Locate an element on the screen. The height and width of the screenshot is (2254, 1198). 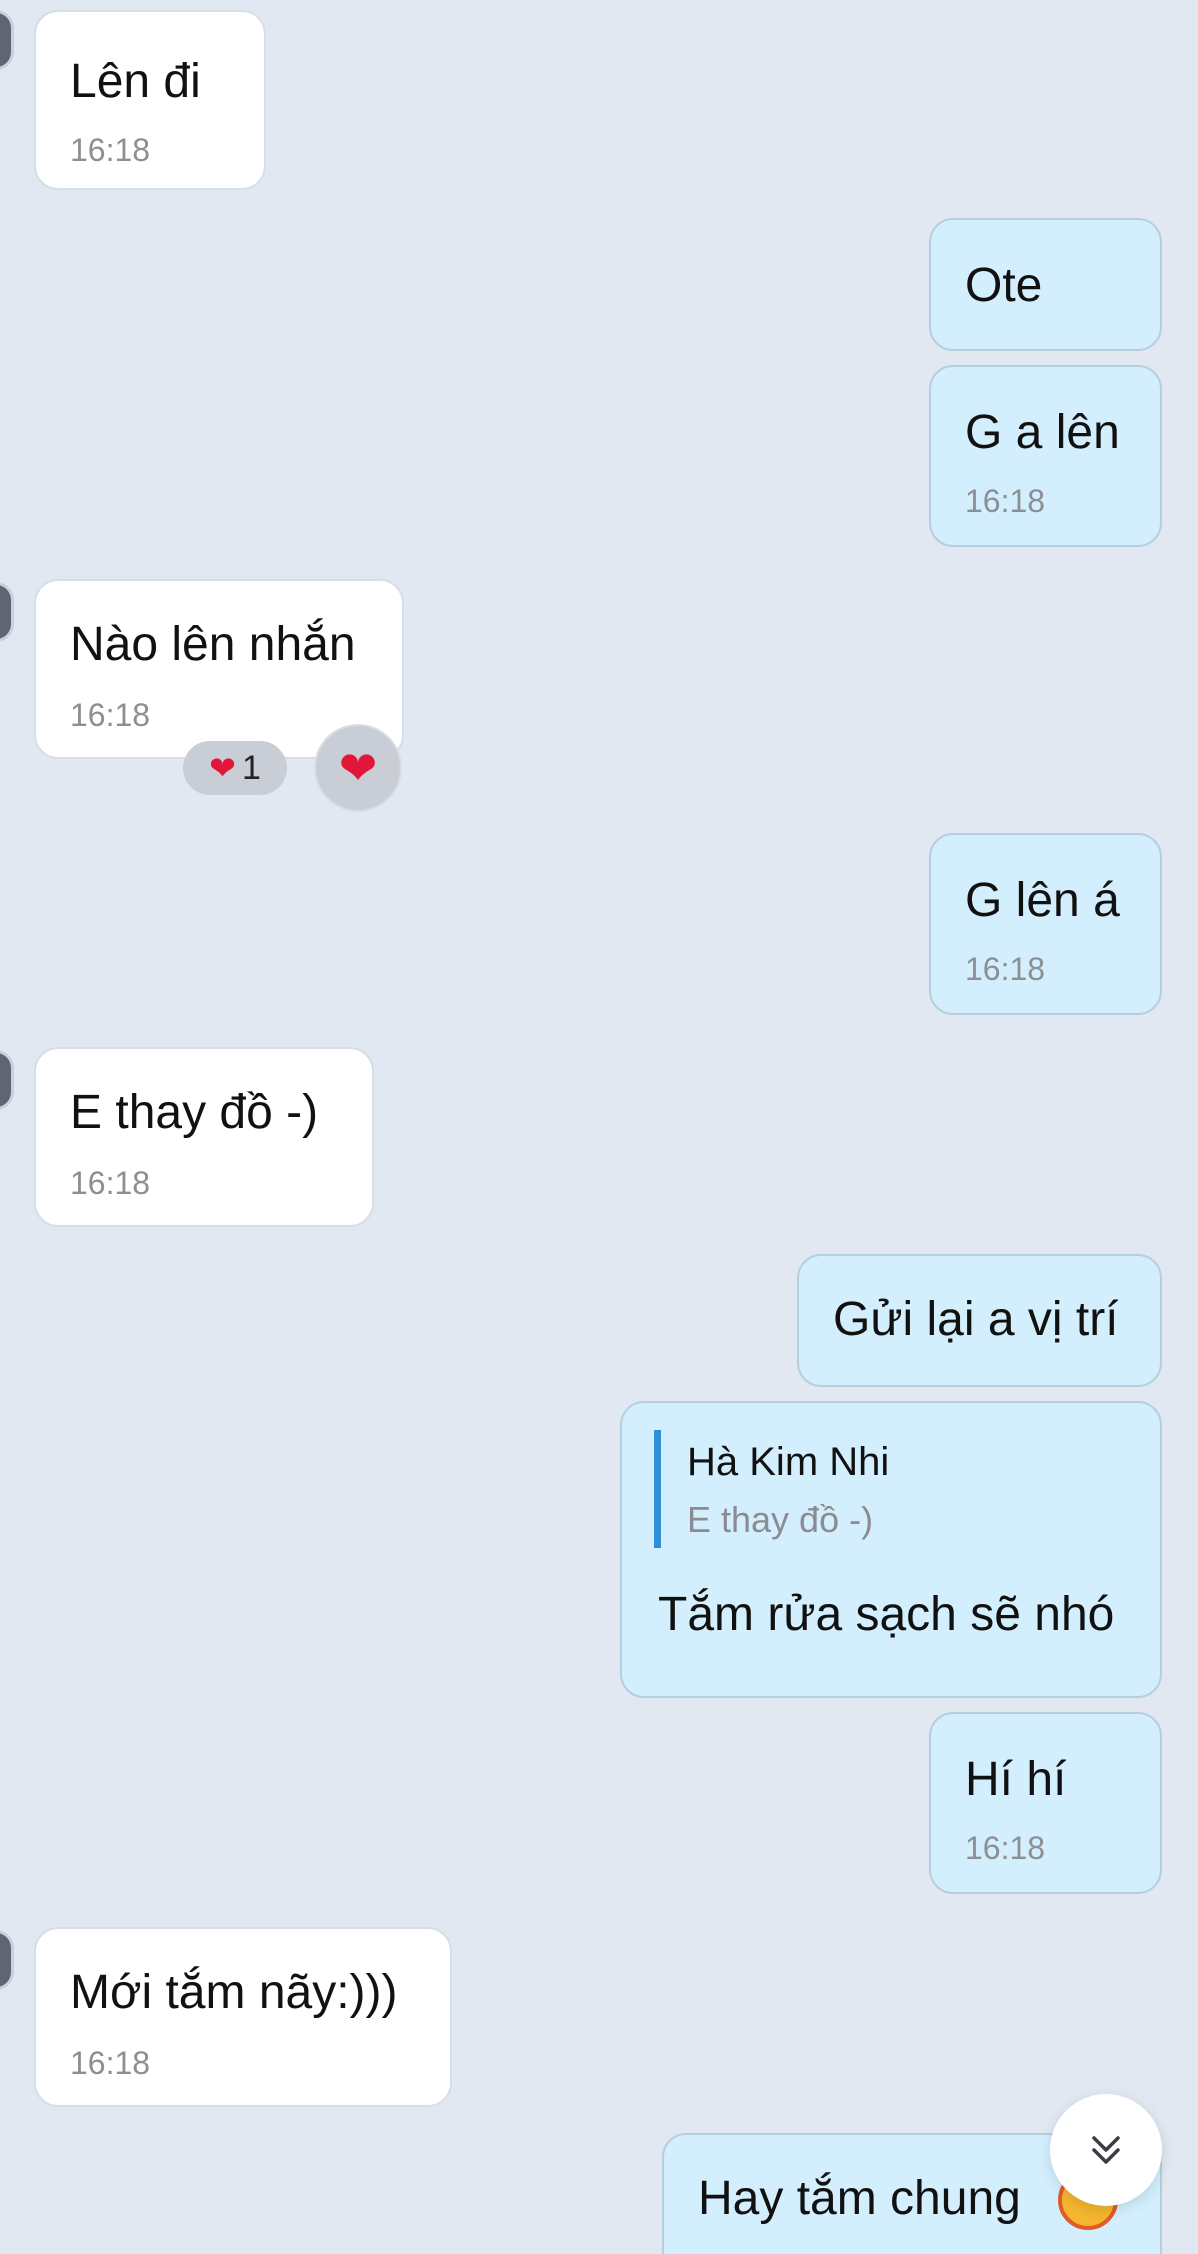
double-chevron-down-icon is located at coordinates (1106, 2150).